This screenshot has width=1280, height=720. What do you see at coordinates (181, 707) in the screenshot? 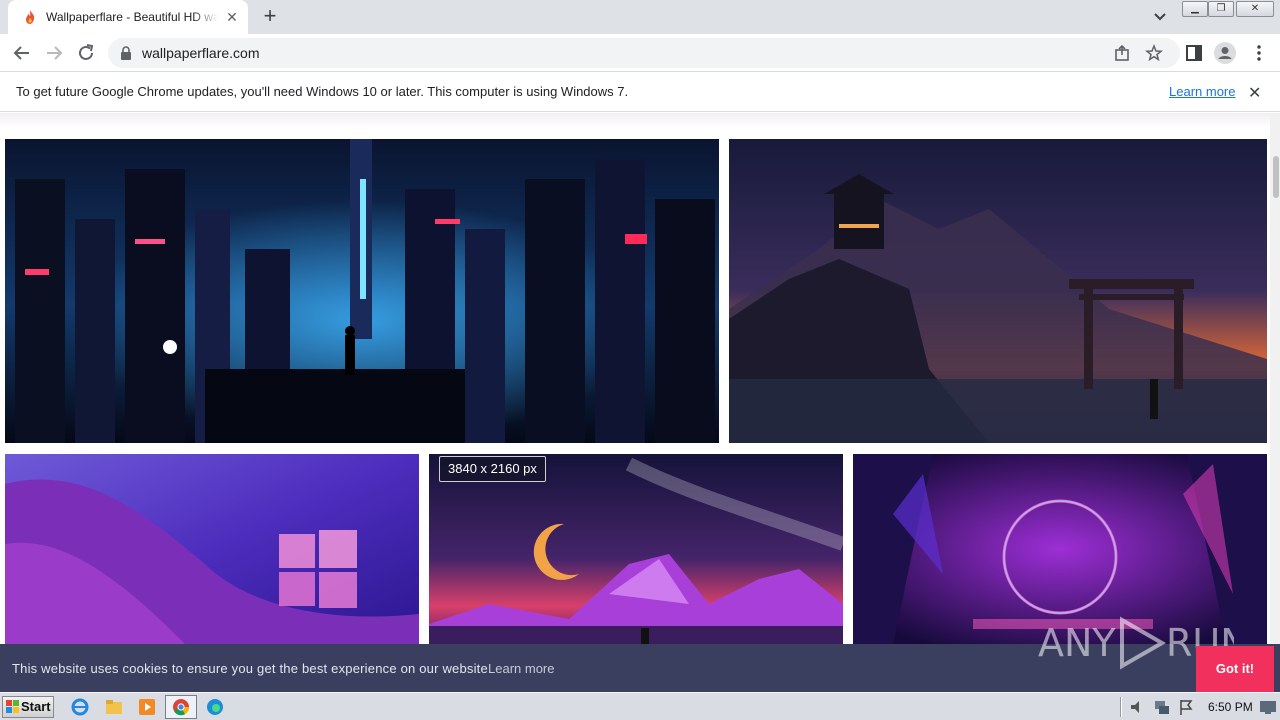
I see `chrome-icon` at bounding box center [181, 707].